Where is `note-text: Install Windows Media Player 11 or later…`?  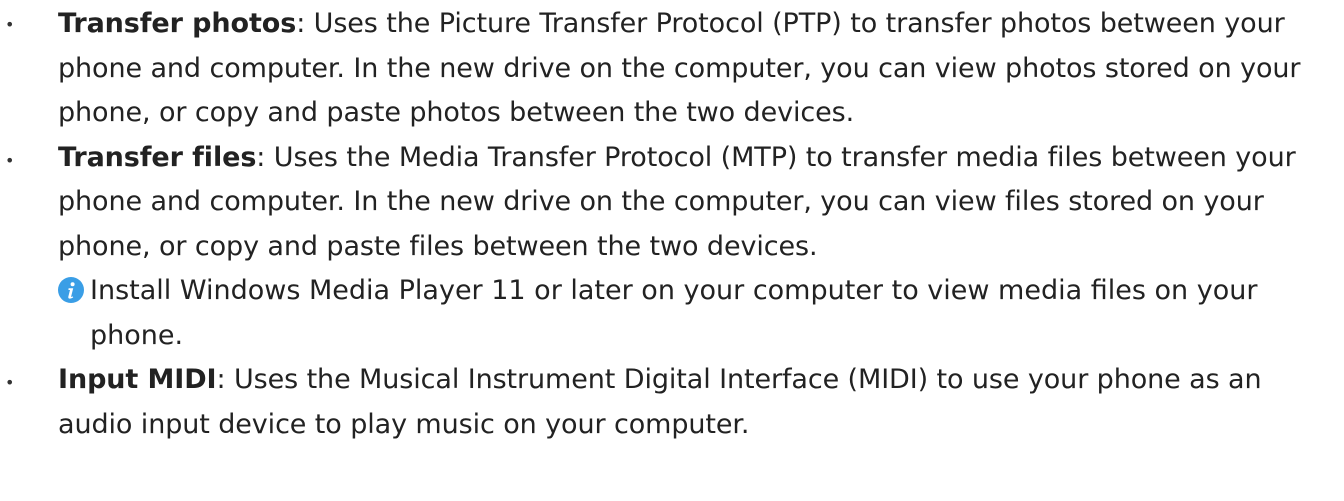
note-text: Install Windows Media Player 11 or later… is located at coordinates (674, 313).